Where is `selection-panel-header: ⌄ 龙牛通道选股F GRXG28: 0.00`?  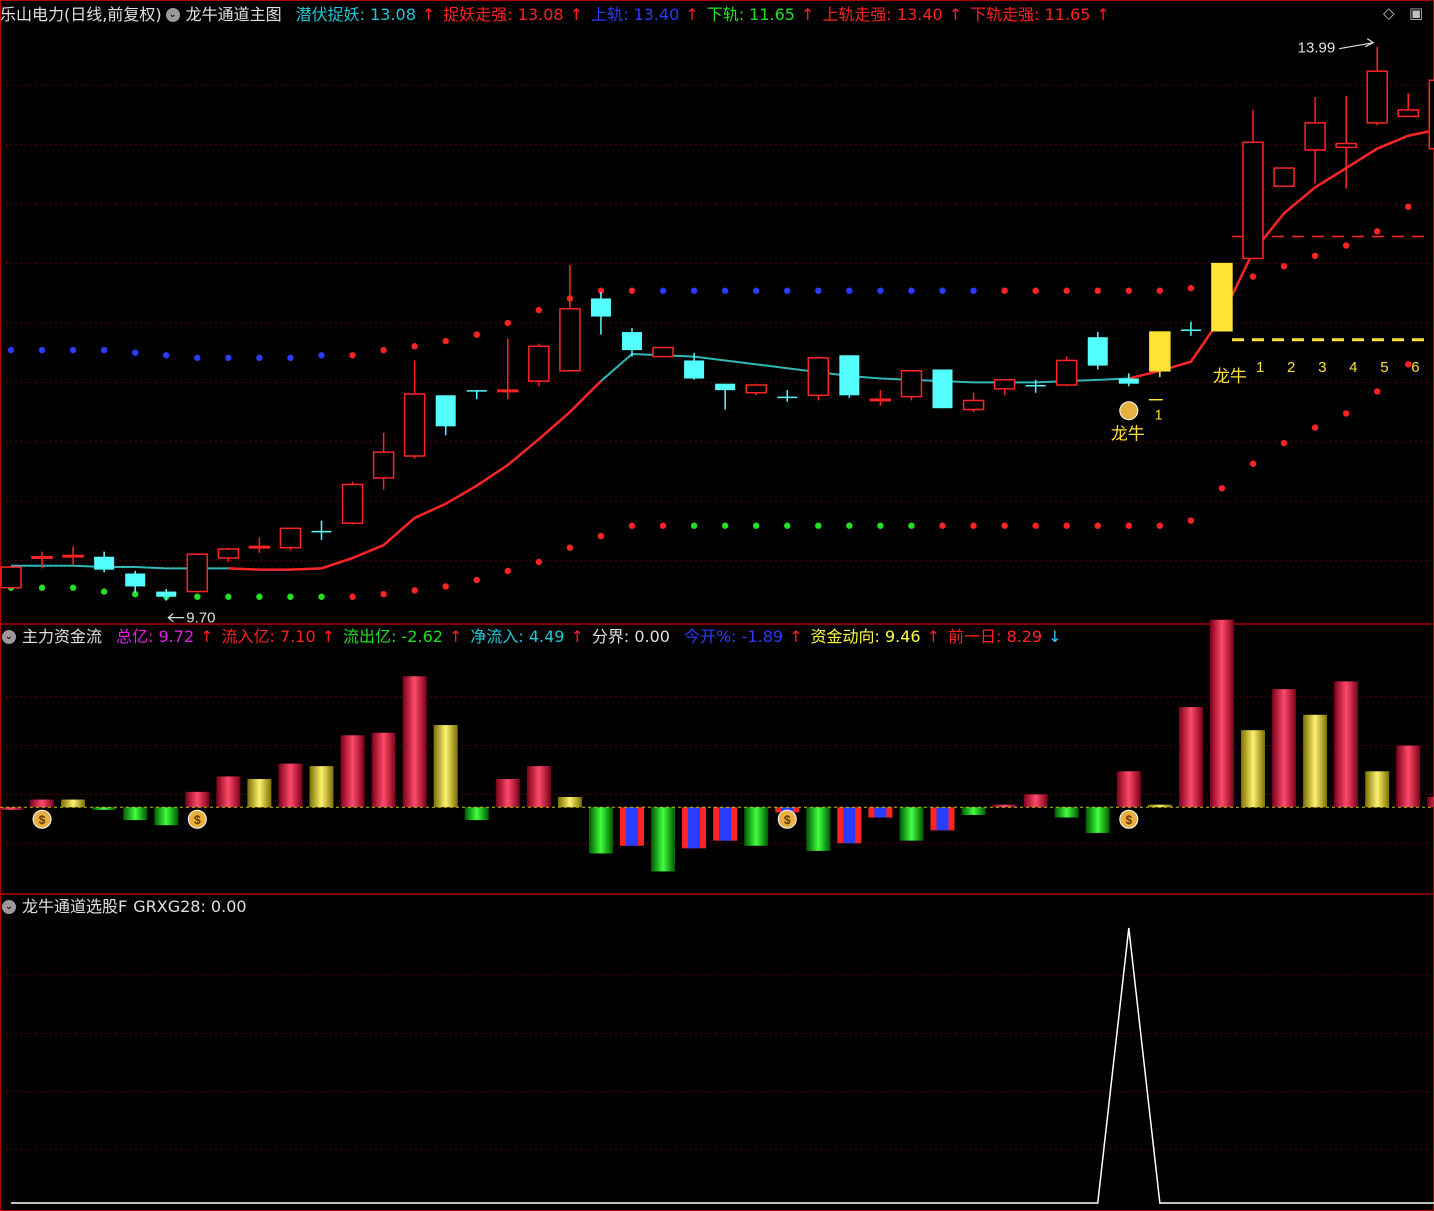
selection-panel-header: ⌄ 龙牛通道选股F GRXG28: 0.00 is located at coordinates (126, 907).